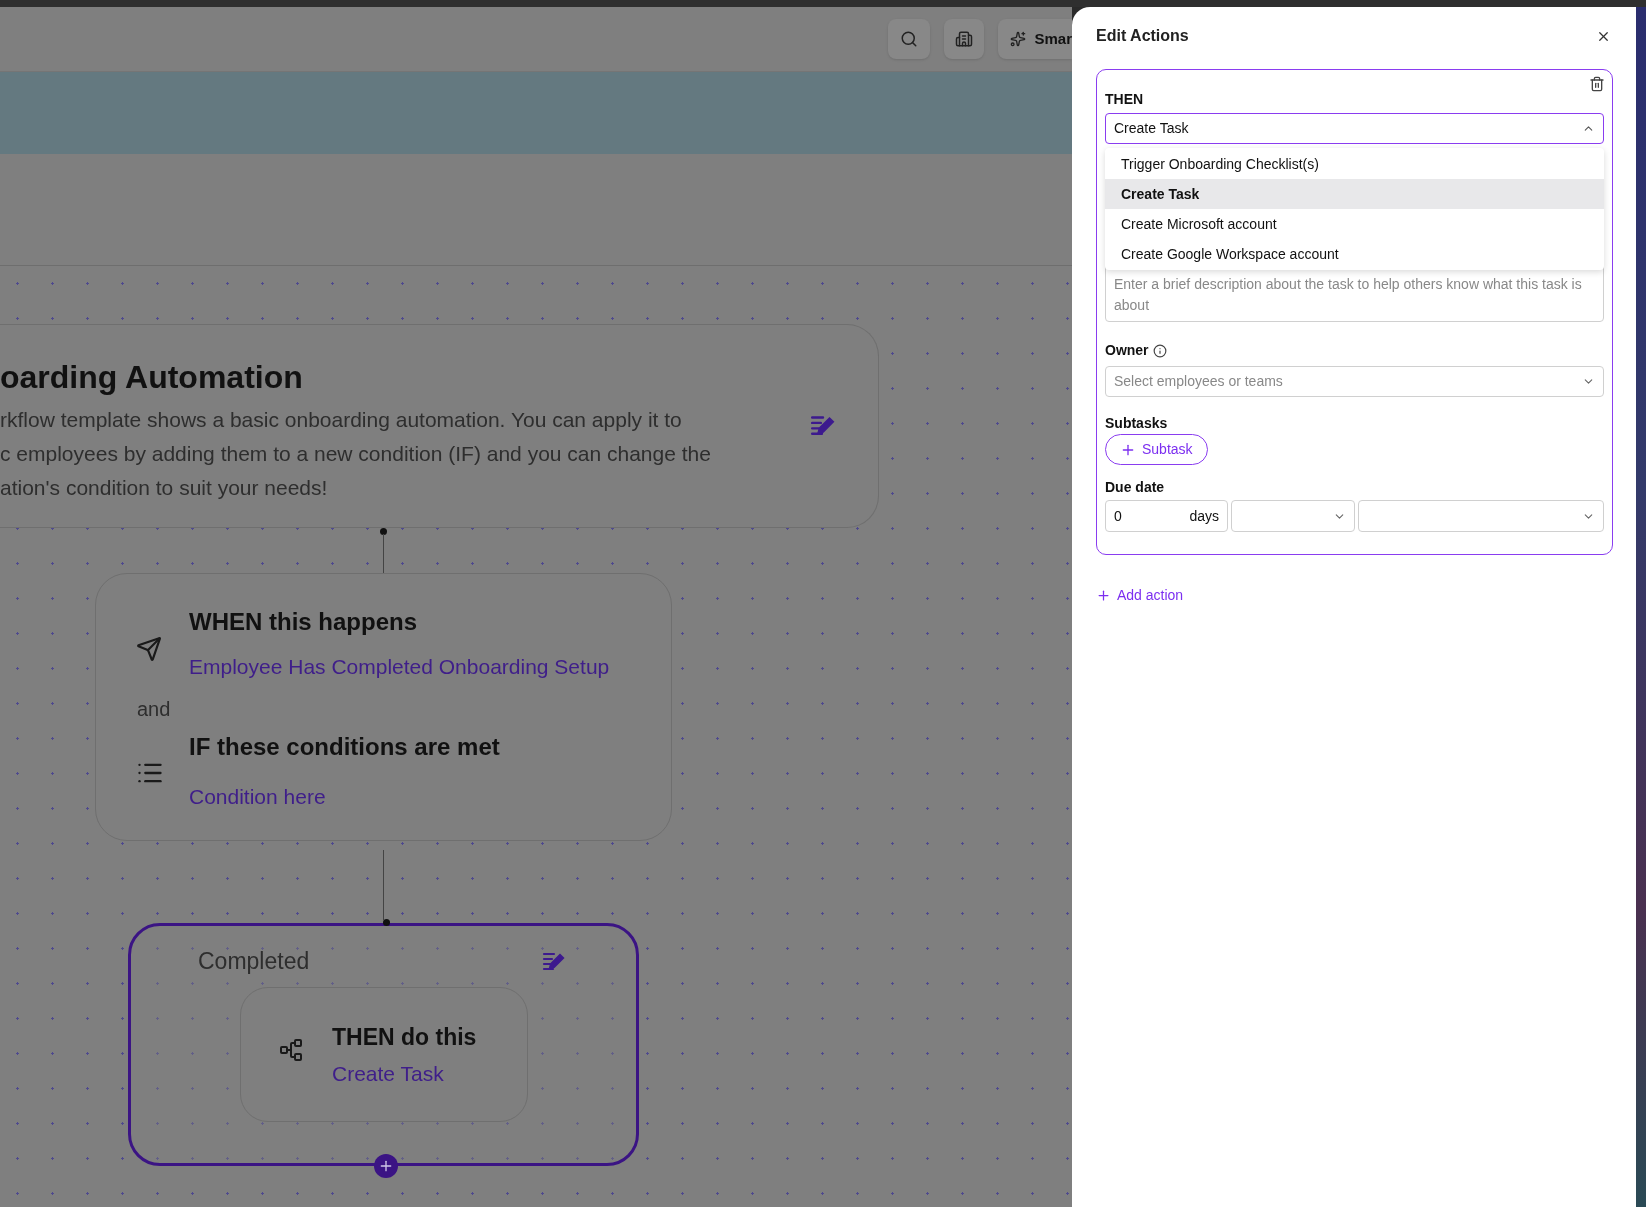 This screenshot has width=1646, height=1207. Describe the element at coordinates (355, 454) in the screenshot. I see `description-line: c employees by adding them to a new condition (IF) and you can change the` at that location.